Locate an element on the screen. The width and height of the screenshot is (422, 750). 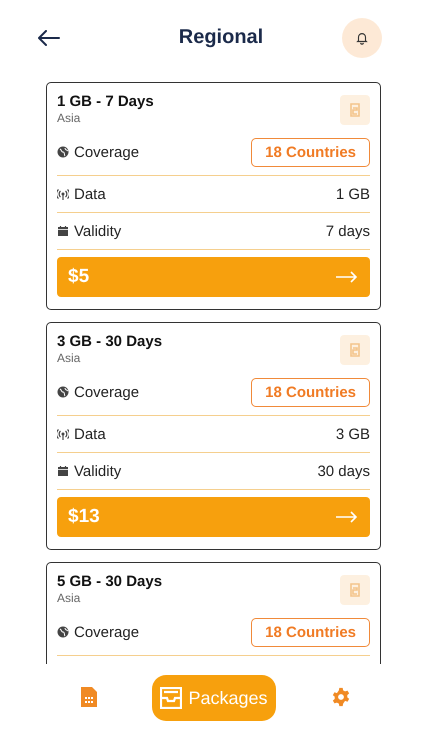
plan-name: 3 GB - 30 Days is located at coordinates (109, 341).